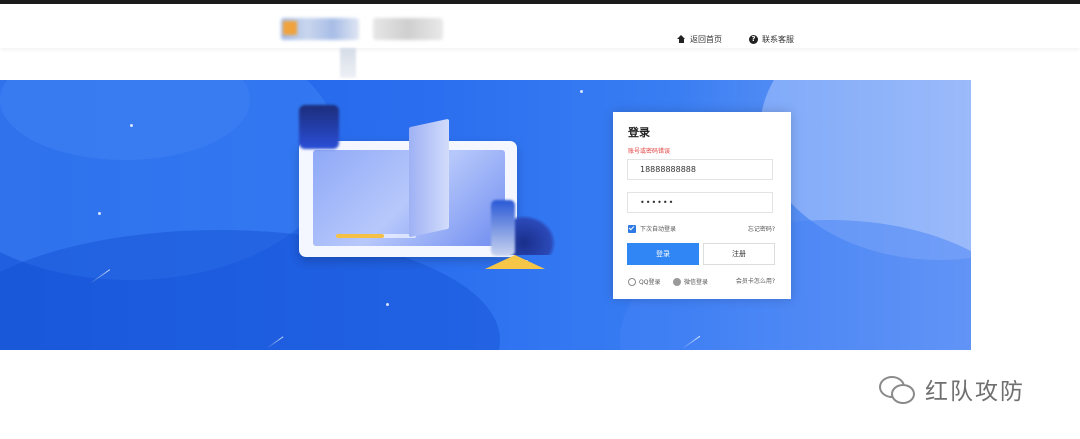 The image size is (1080, 439). I want to click on nav-home-link: 返回首页, so click(699, 39).